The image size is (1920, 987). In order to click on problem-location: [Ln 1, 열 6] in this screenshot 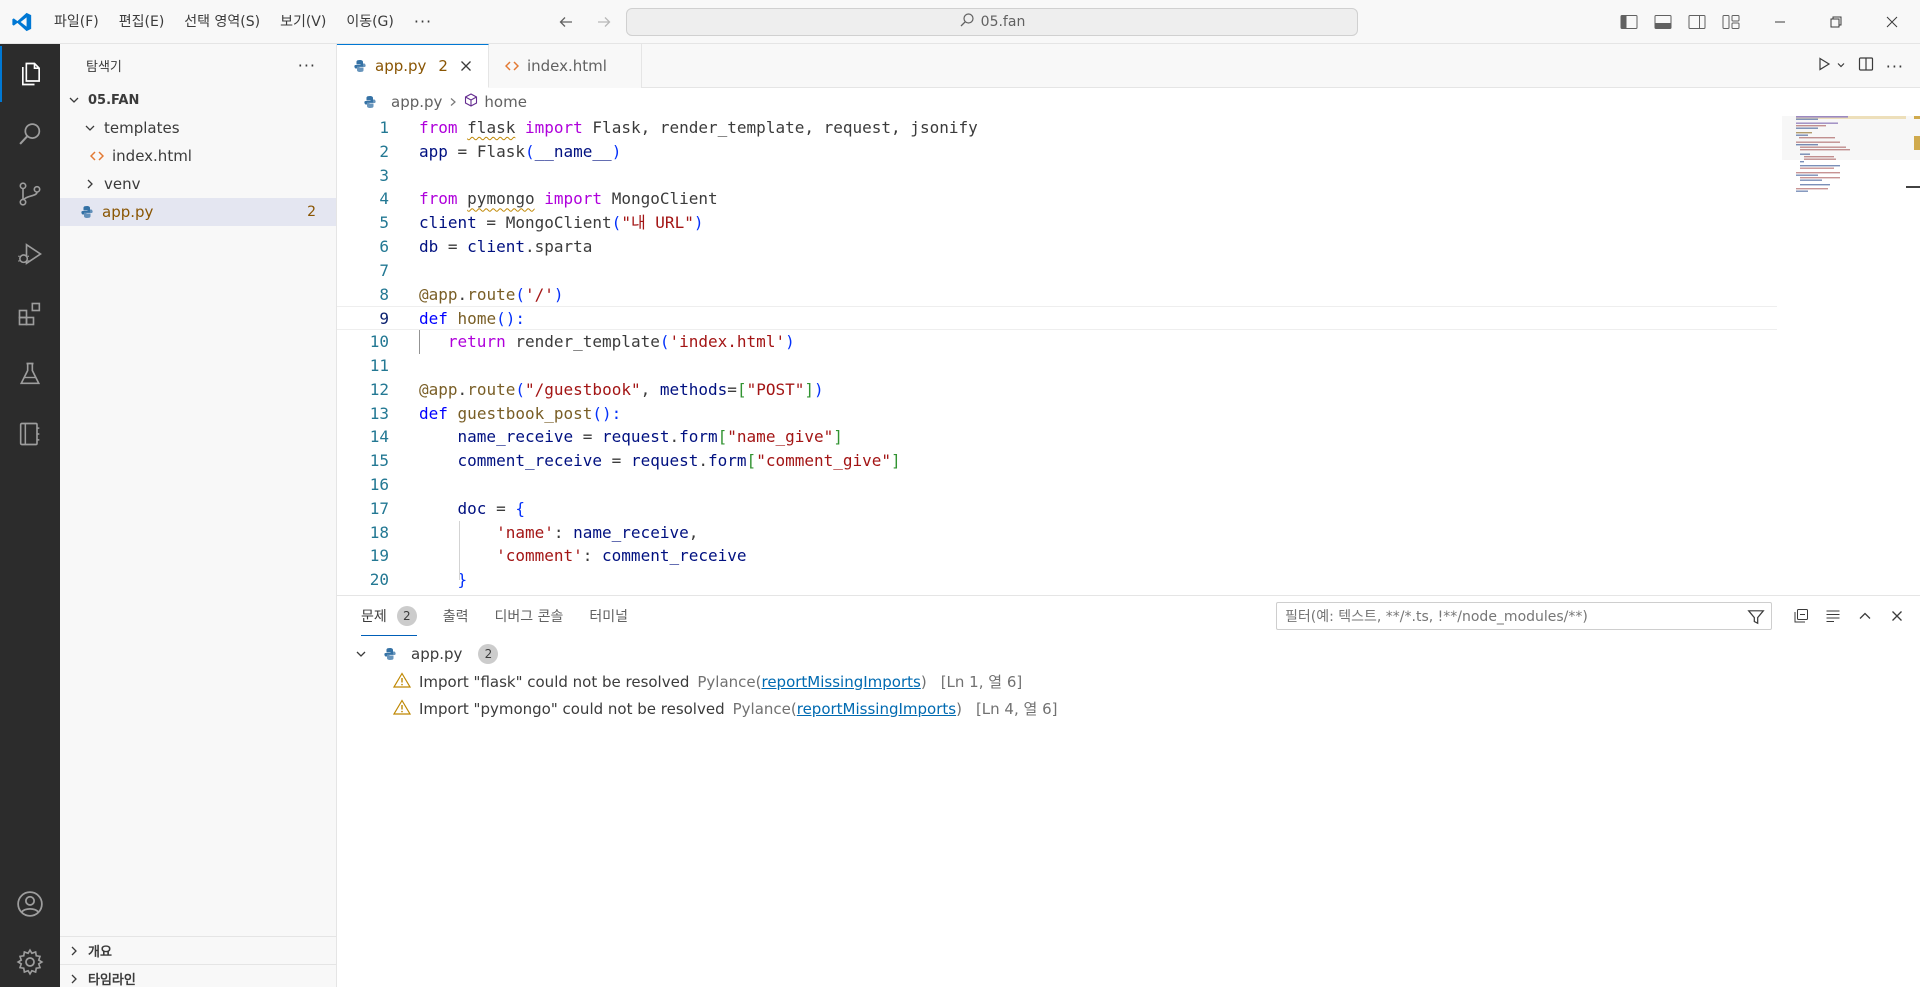, I will do `click(981, 682)`.